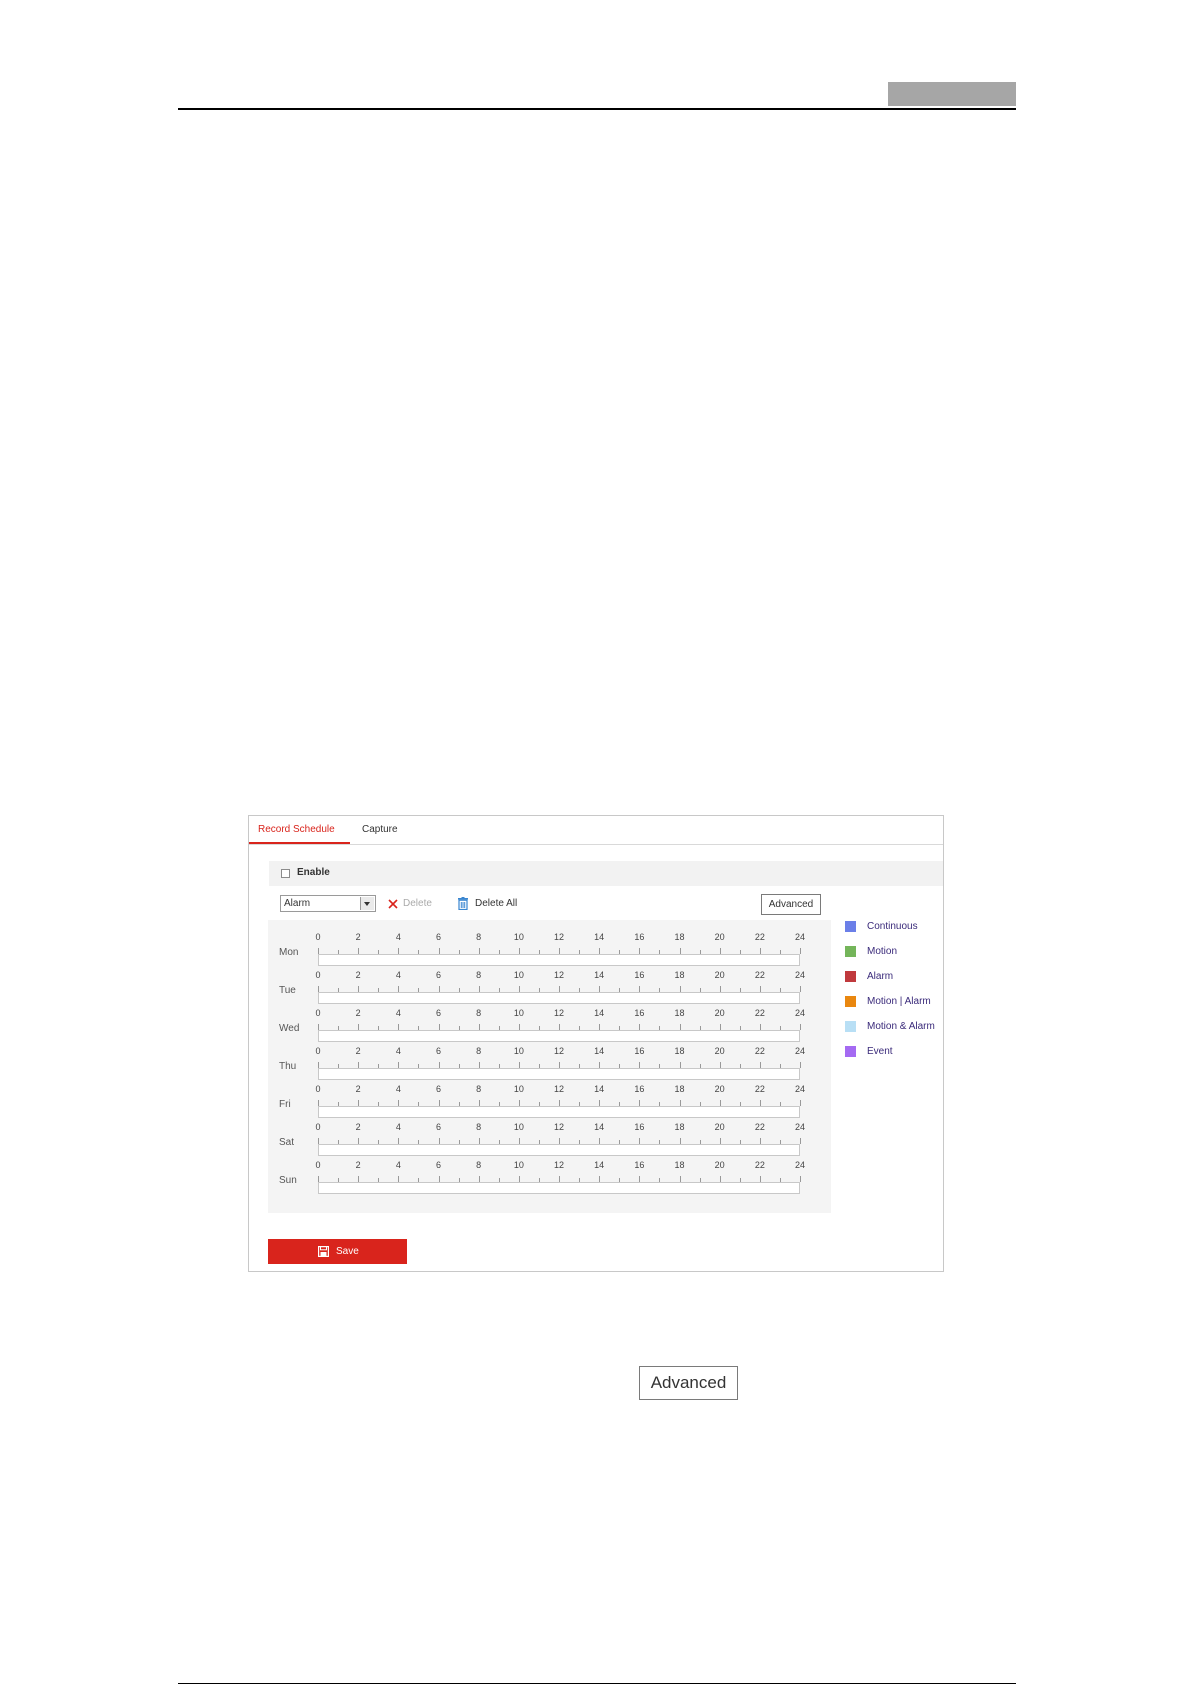 The width and height of the screenshot is (1192, 1685). What do you see at coordinates (596, 830) in the screenshot?
I see `tab-bar: Record Schedule Capture` at bounding box center [596, 830].